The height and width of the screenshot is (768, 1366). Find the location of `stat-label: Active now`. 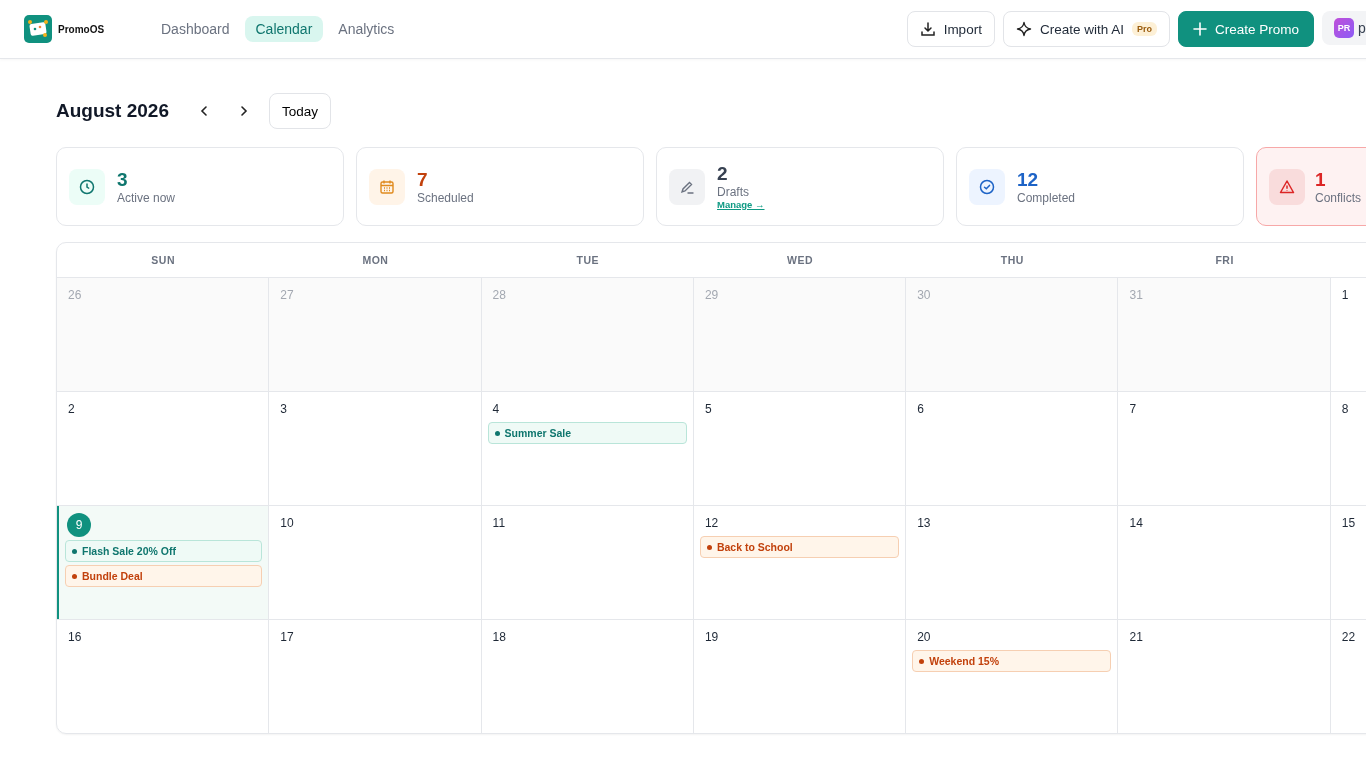

stat-label: Active now is located at coordinates (146, 197).